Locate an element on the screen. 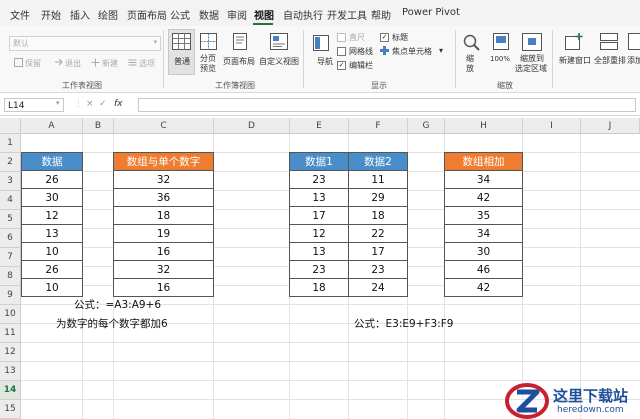 The height and width of the screenshot is (419, 640). table-cell: 11 is located at coordinates (378, 179).